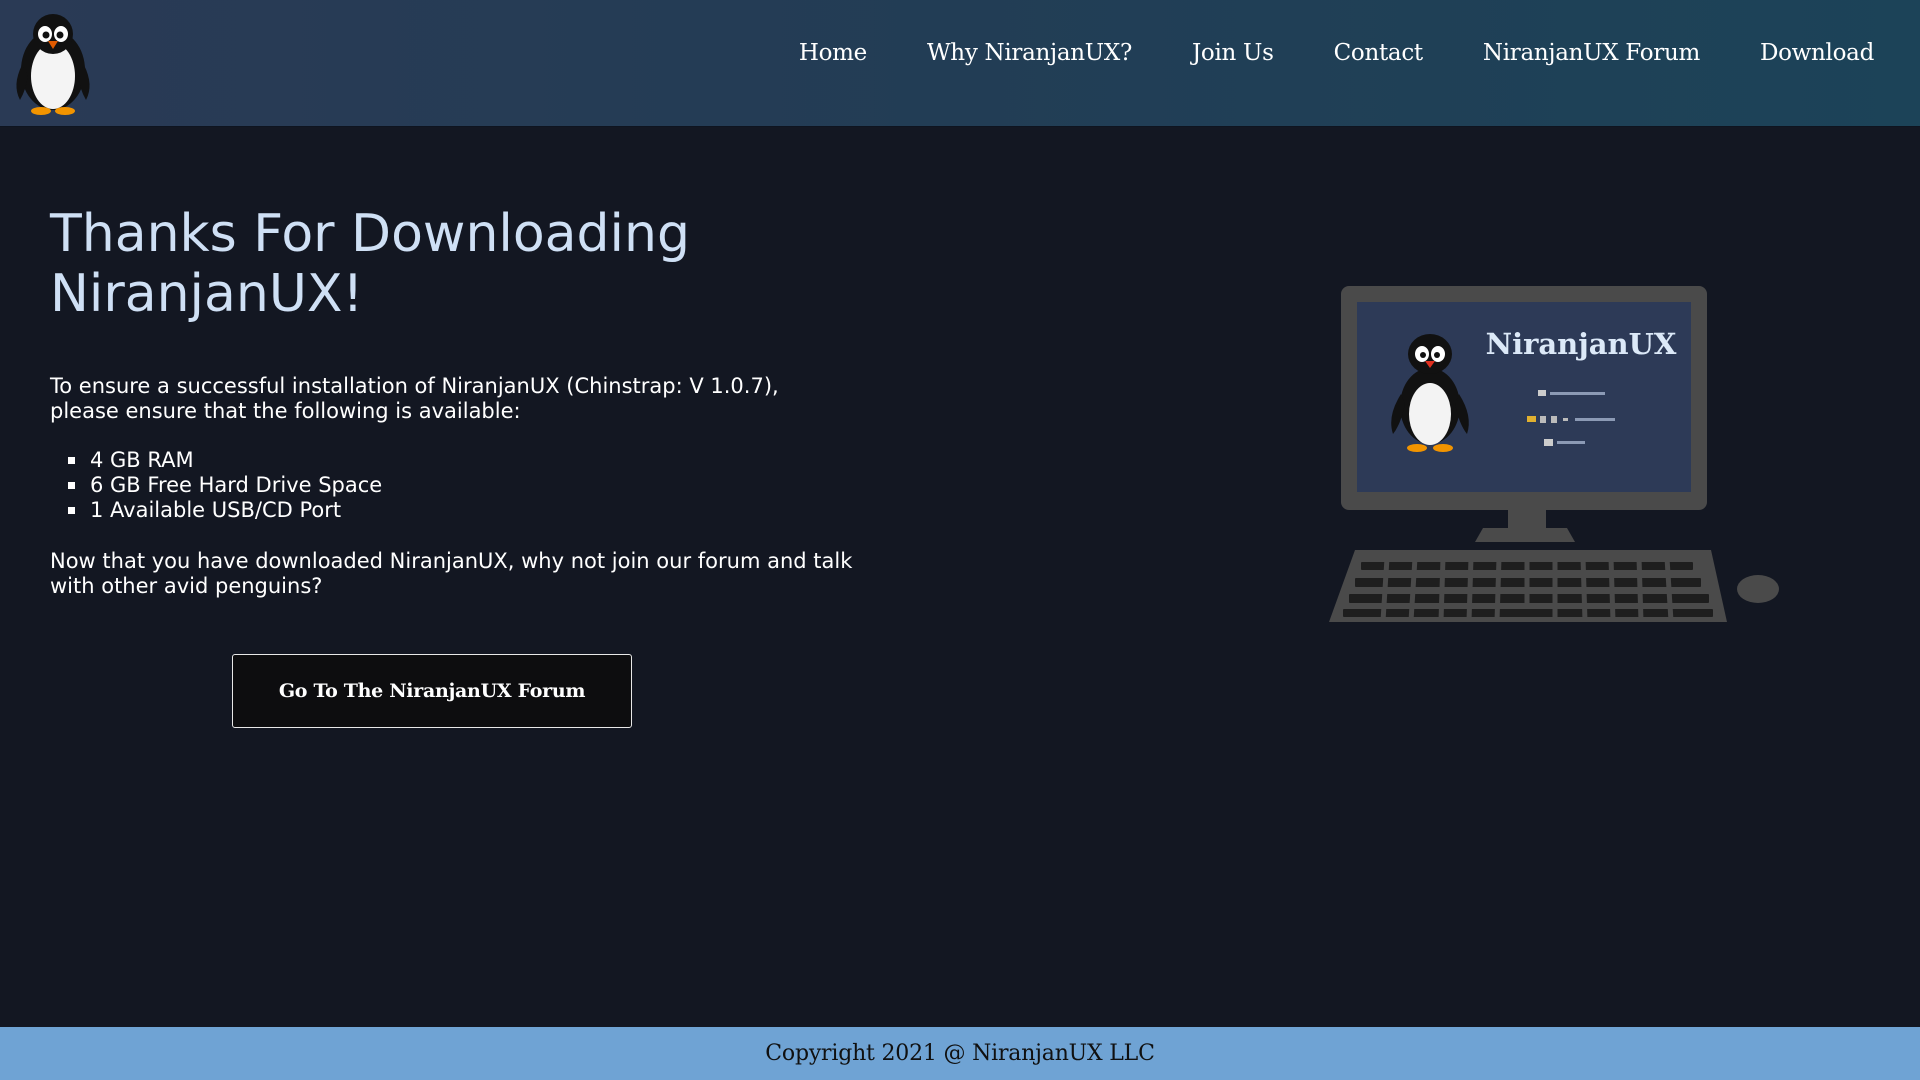 Image resolution: width=1920 pixels, height=1080 pixels. What do you see at coordinates (1817, 53) in the screenshot?
I see `nav-download-link: Download` at bounding box center [1817, 53].